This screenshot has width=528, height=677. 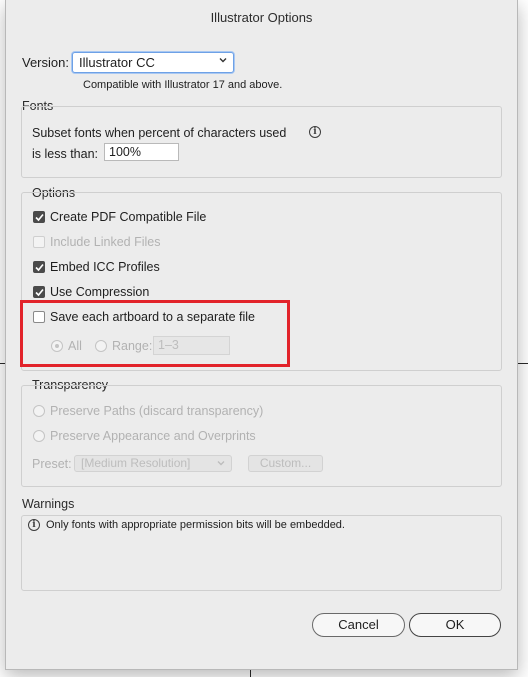 I want to click on version-select-value: Illustrator CC, so click(x=117, y=62).